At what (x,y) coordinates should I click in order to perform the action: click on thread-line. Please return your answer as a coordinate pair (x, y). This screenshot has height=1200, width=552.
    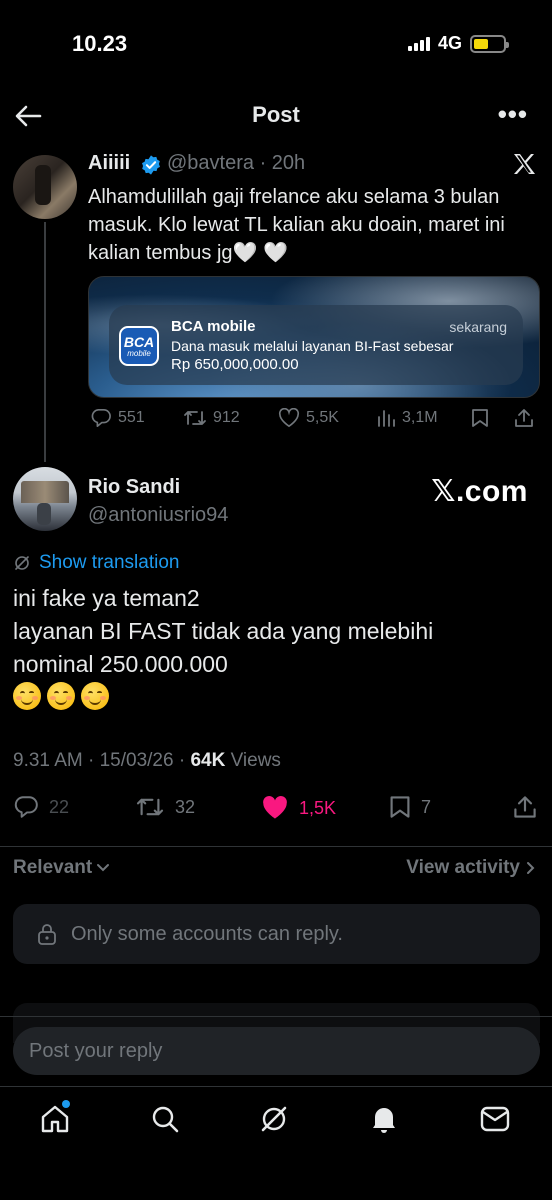
    Looking at the image, I should click on (45, 342).